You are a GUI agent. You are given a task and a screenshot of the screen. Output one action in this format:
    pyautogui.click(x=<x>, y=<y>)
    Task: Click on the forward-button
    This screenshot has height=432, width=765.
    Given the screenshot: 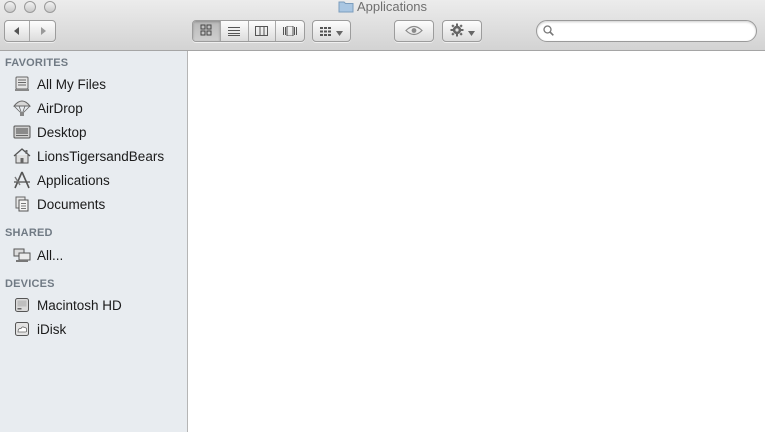 What is the action you would take?
    pyautogui.click(x=42, y=31)
    